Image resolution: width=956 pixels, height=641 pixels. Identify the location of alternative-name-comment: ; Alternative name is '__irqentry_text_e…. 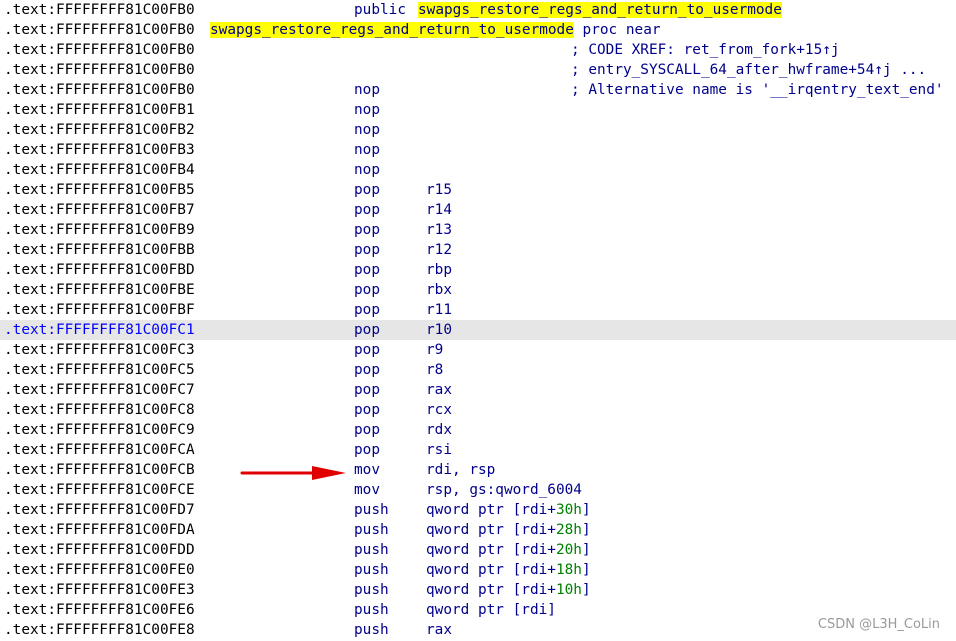
(757, 90).